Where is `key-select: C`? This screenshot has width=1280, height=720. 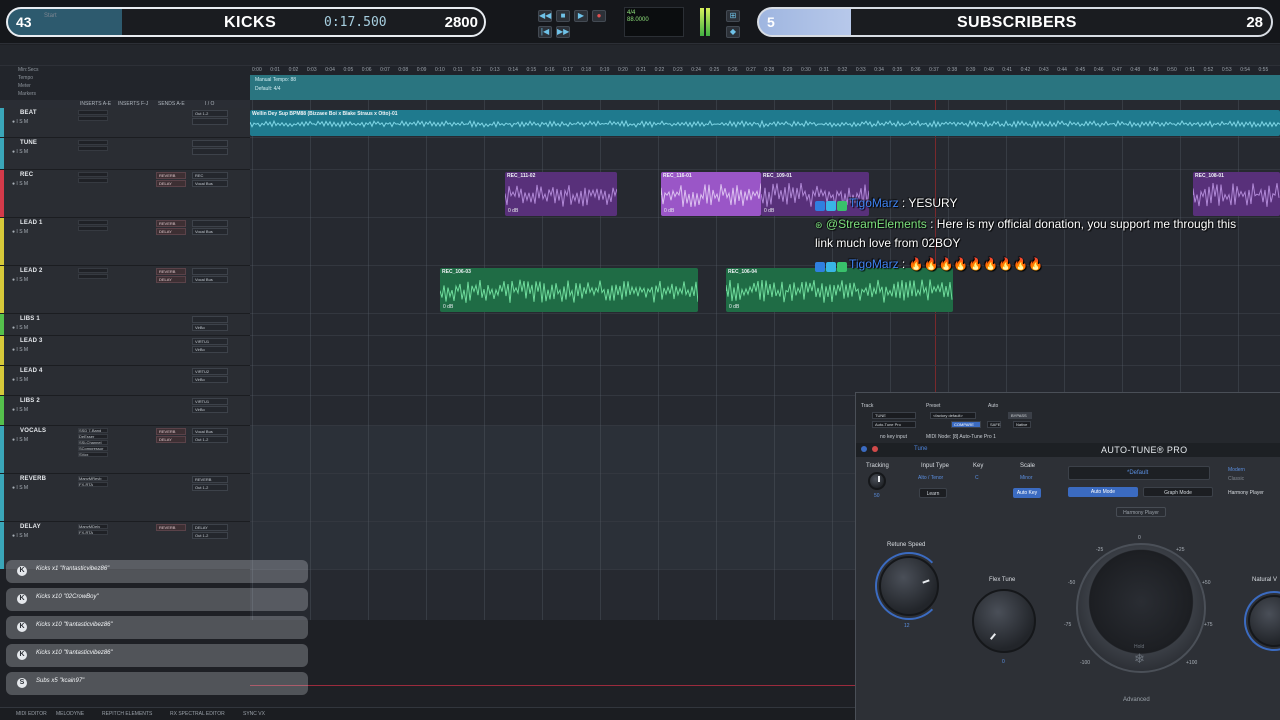
key-select: C is located at coordinates (977, 478).